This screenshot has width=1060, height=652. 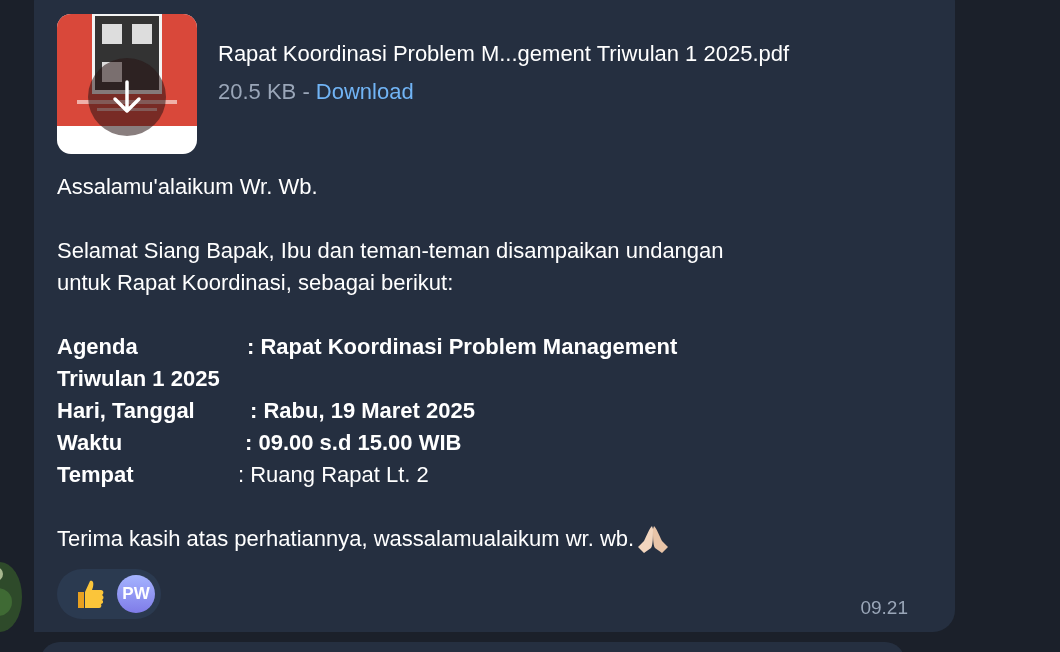 I want to click on download-icon, so click(x=127, y=97).